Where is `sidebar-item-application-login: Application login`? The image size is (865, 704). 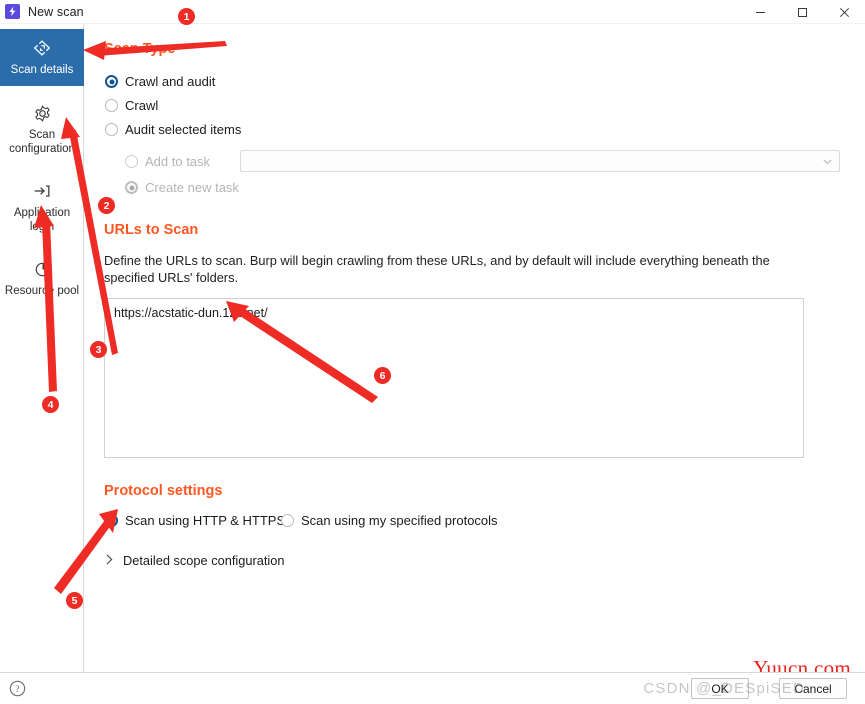 sidebar-item-application-login: Application login is located at coordinates (42, 207).